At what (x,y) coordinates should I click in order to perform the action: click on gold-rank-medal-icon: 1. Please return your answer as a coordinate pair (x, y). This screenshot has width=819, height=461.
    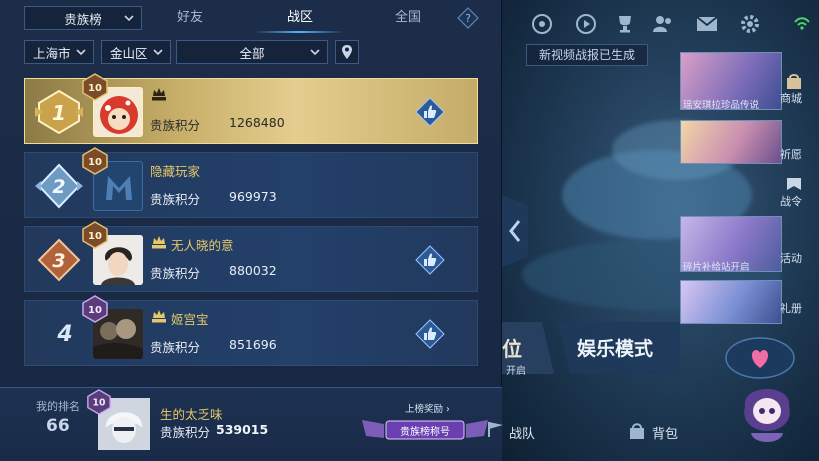
    Looking at the image, I should click on (59, 112).